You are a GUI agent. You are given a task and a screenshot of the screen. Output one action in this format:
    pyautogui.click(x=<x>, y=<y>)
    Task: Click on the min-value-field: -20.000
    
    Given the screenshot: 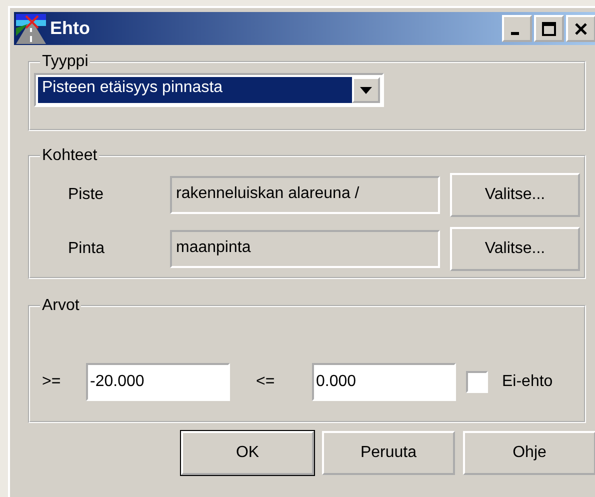 What is the action you would take?
    pyautogui.click(x=158, y=382)
    